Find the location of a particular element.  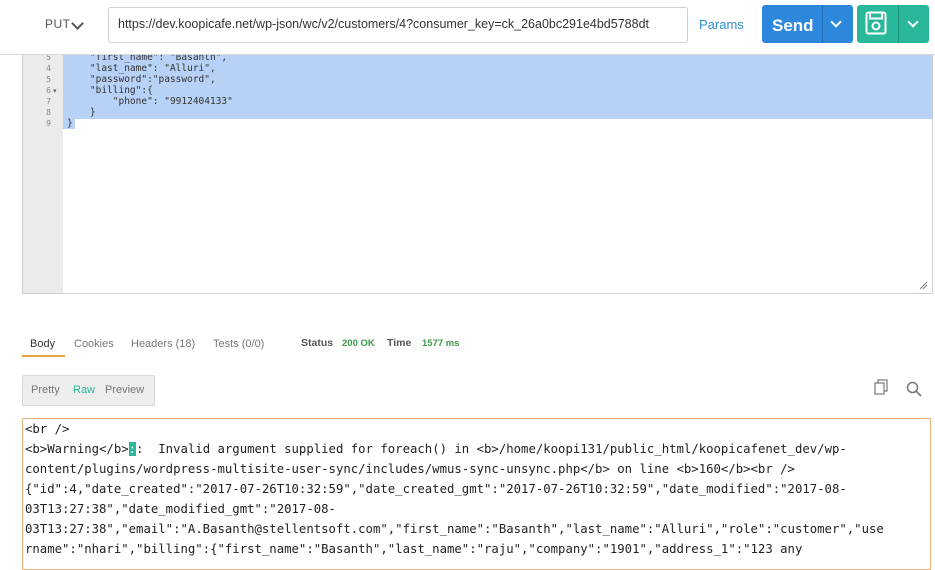

tab-body: Body is located at coordinates (42, 344).